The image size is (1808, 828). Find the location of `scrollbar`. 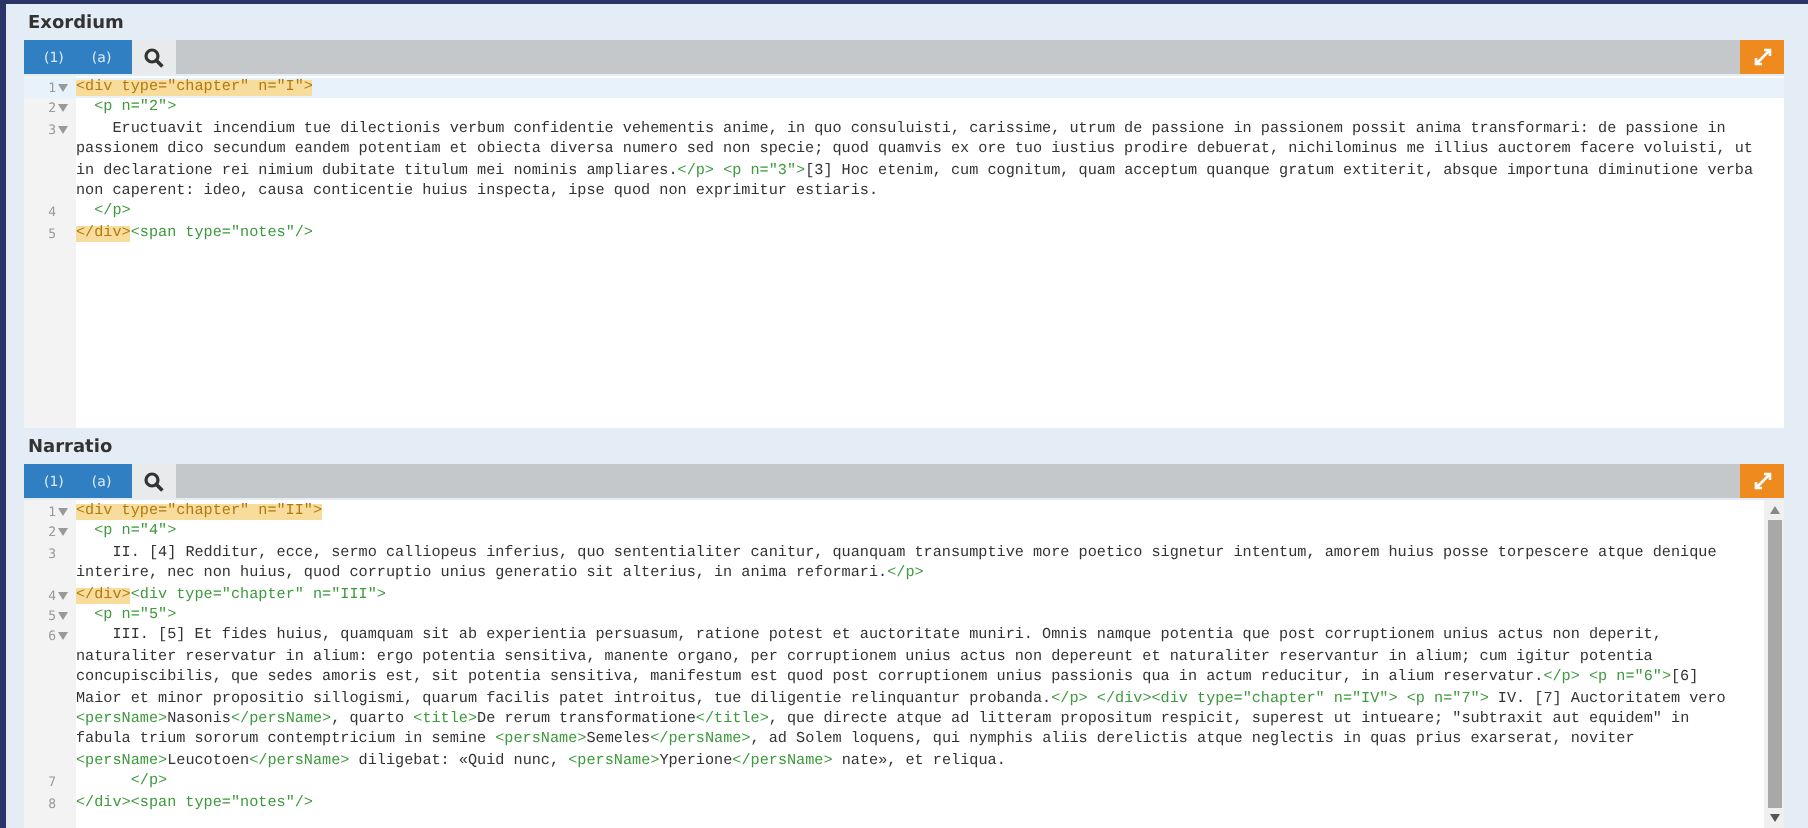

scrollbar is located at coordinates (1774, 664).